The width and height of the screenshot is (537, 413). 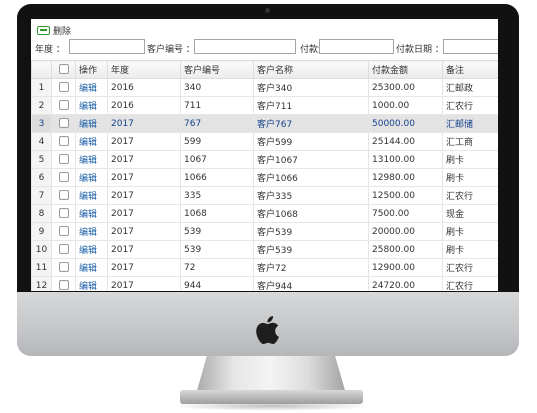 What do you see at coordinates (264, 105) in the screenshot?
I see `table-row: 2 编辑 2016 711 客户711 1000.00 汇农行` at bounding box center [264, 105].